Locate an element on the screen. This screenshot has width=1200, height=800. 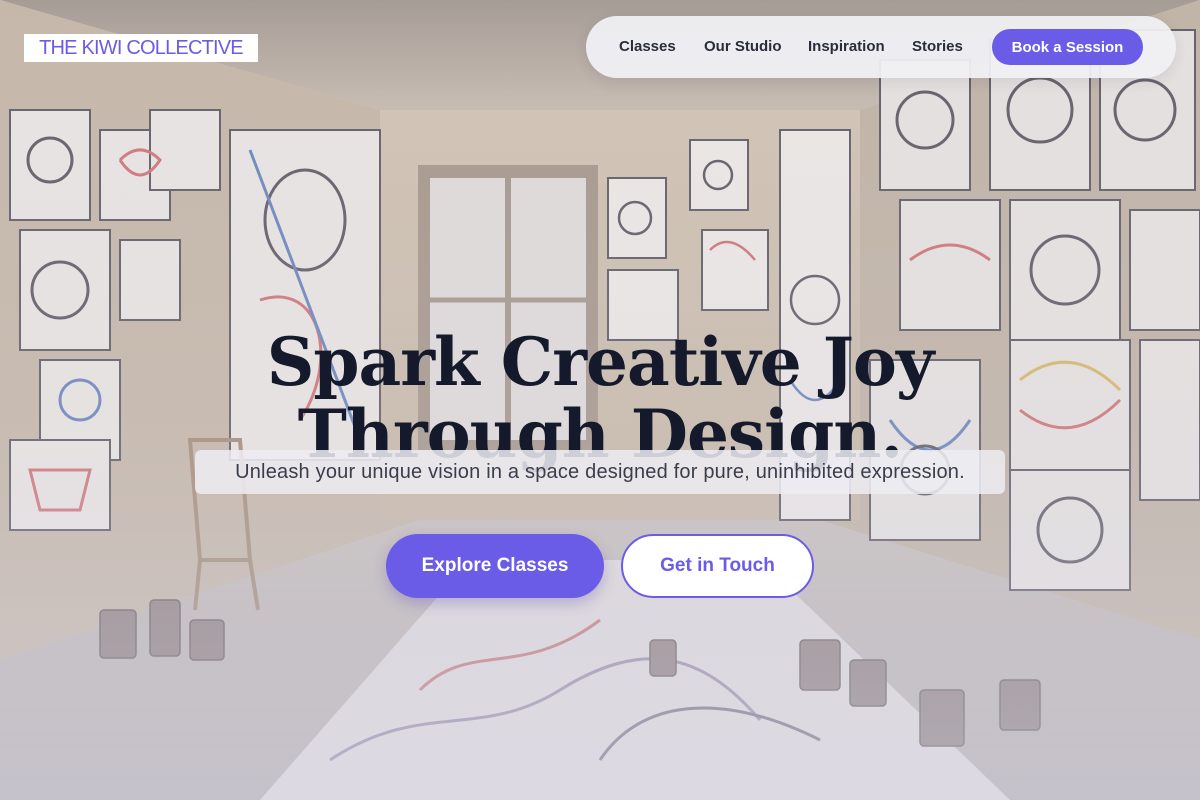
explore-classes-button: Explore Classes is located at coordinates (495, 566).